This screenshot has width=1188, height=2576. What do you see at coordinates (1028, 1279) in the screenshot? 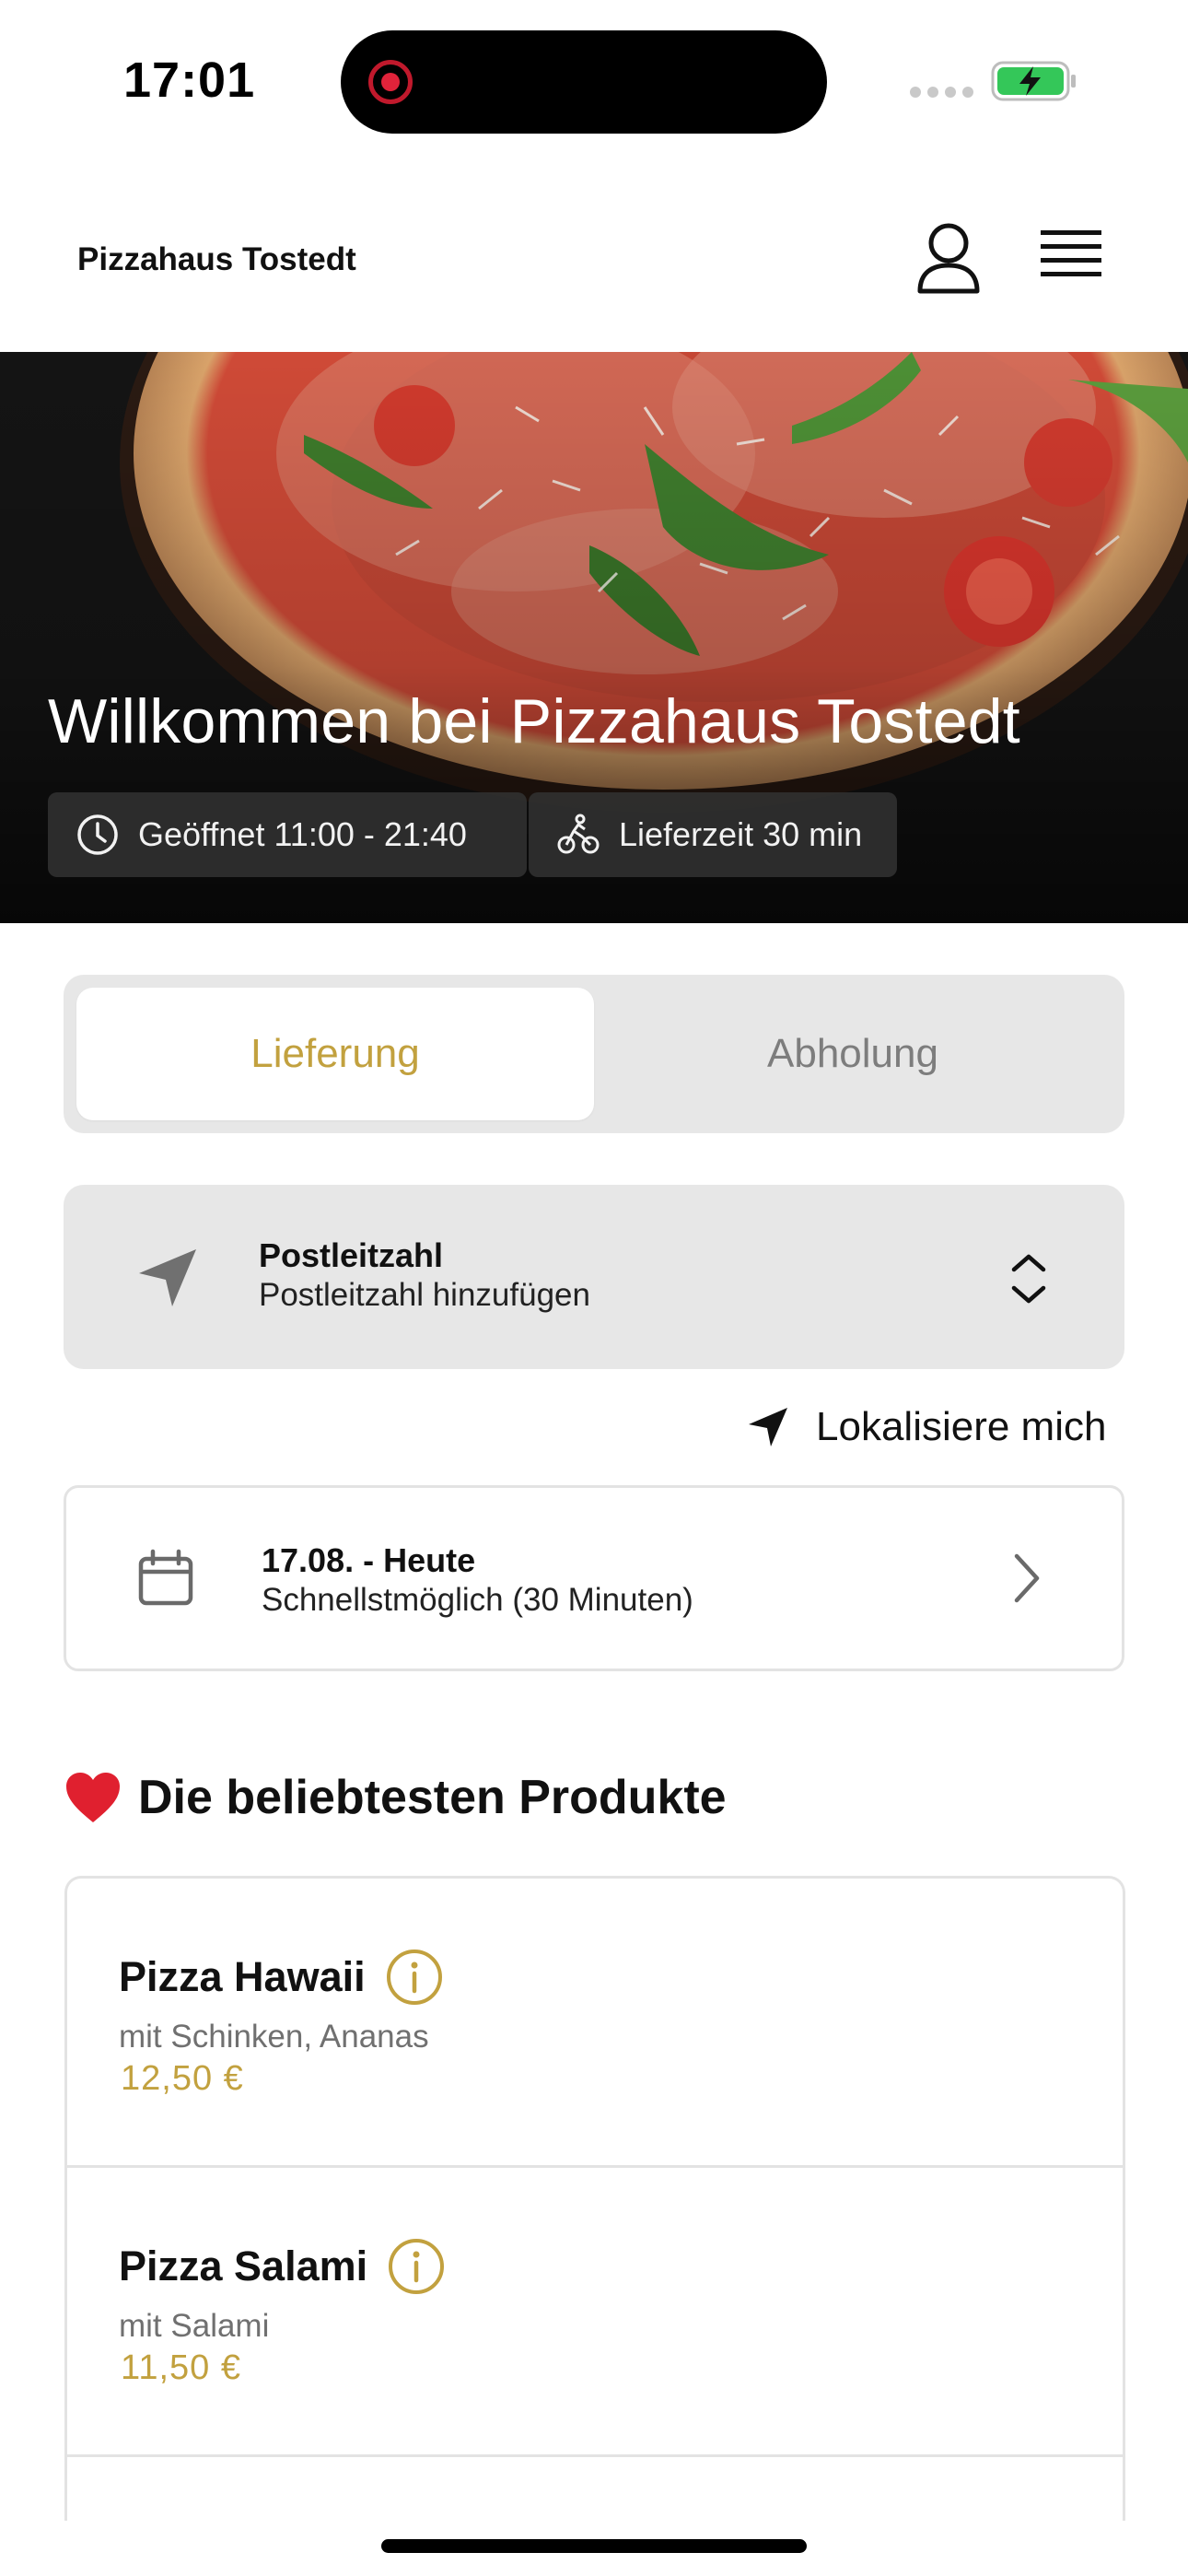
I see `chevron-up-down-icon` at bounding box center [1028, 1279].